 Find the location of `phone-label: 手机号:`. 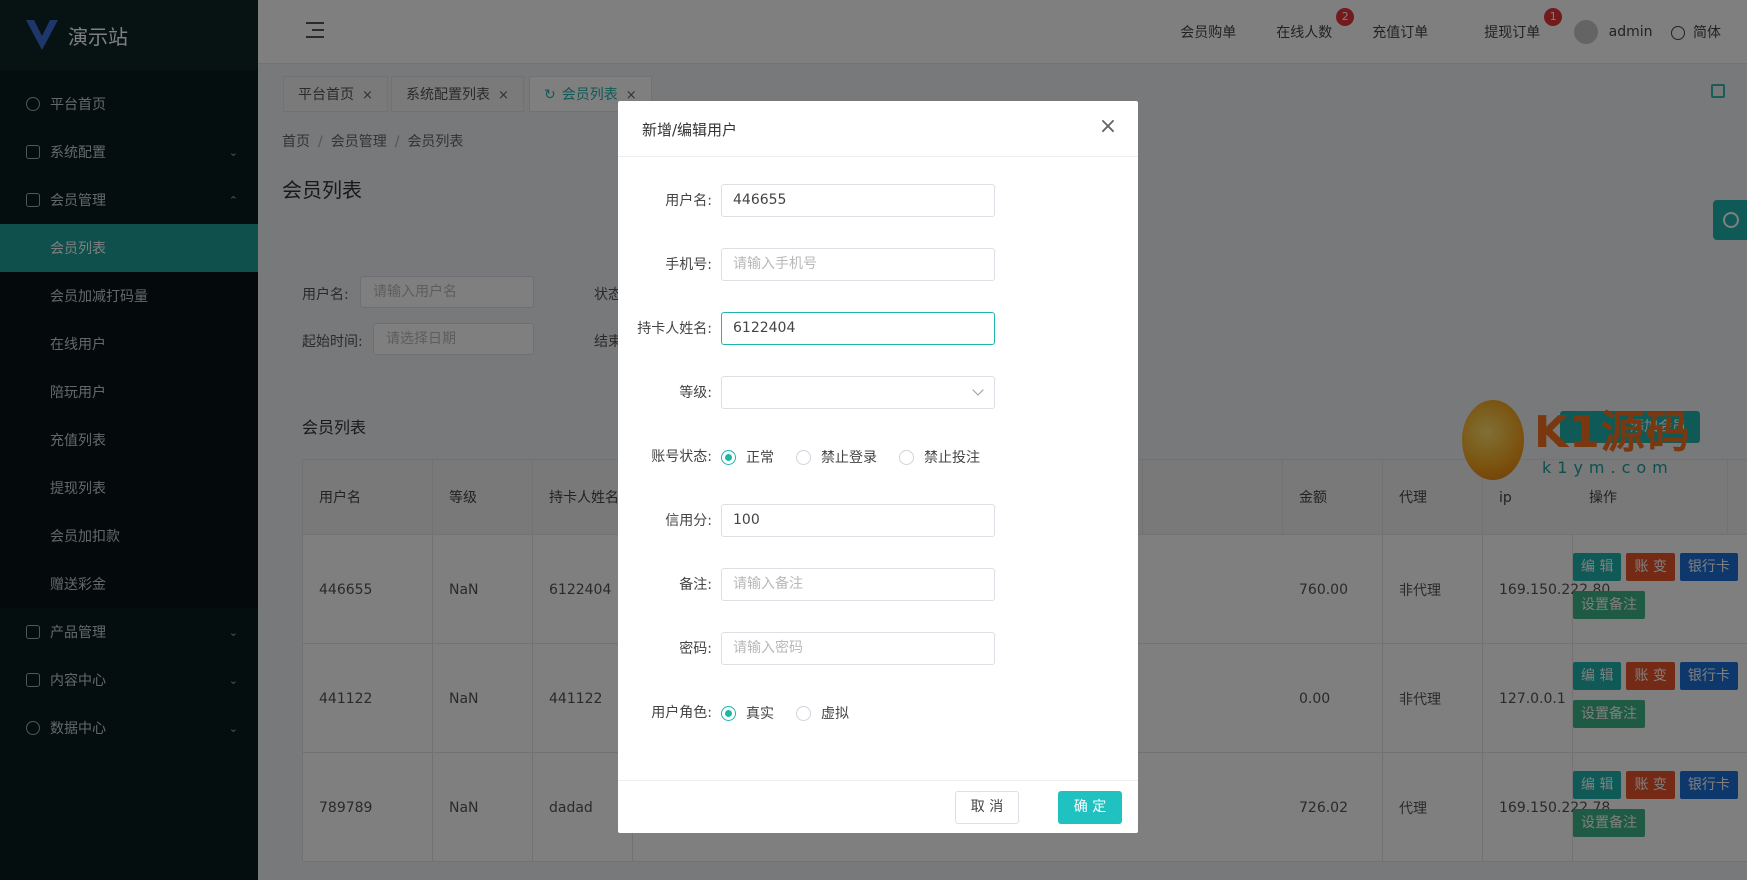

phone-label: 手机号: is located at coordinates (688, 265).